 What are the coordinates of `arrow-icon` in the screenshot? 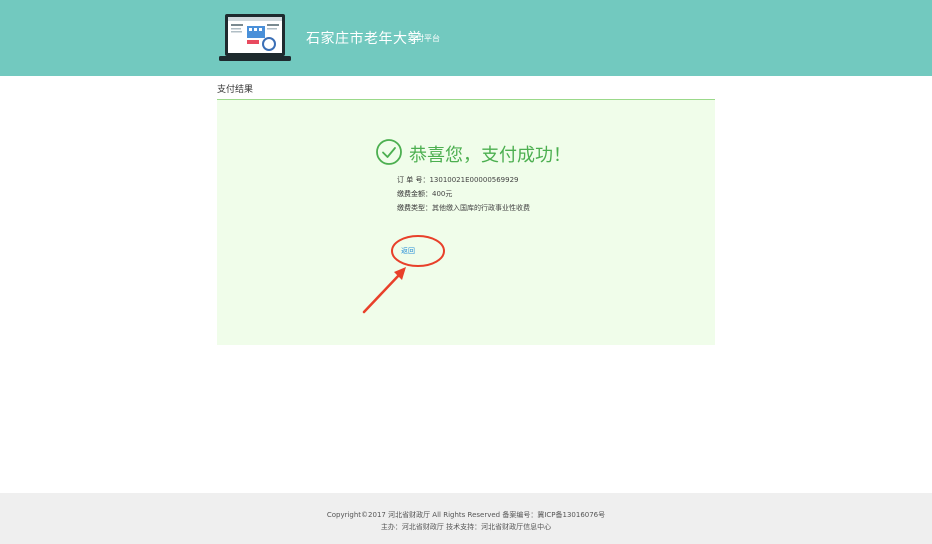 It's located at (384, 290).